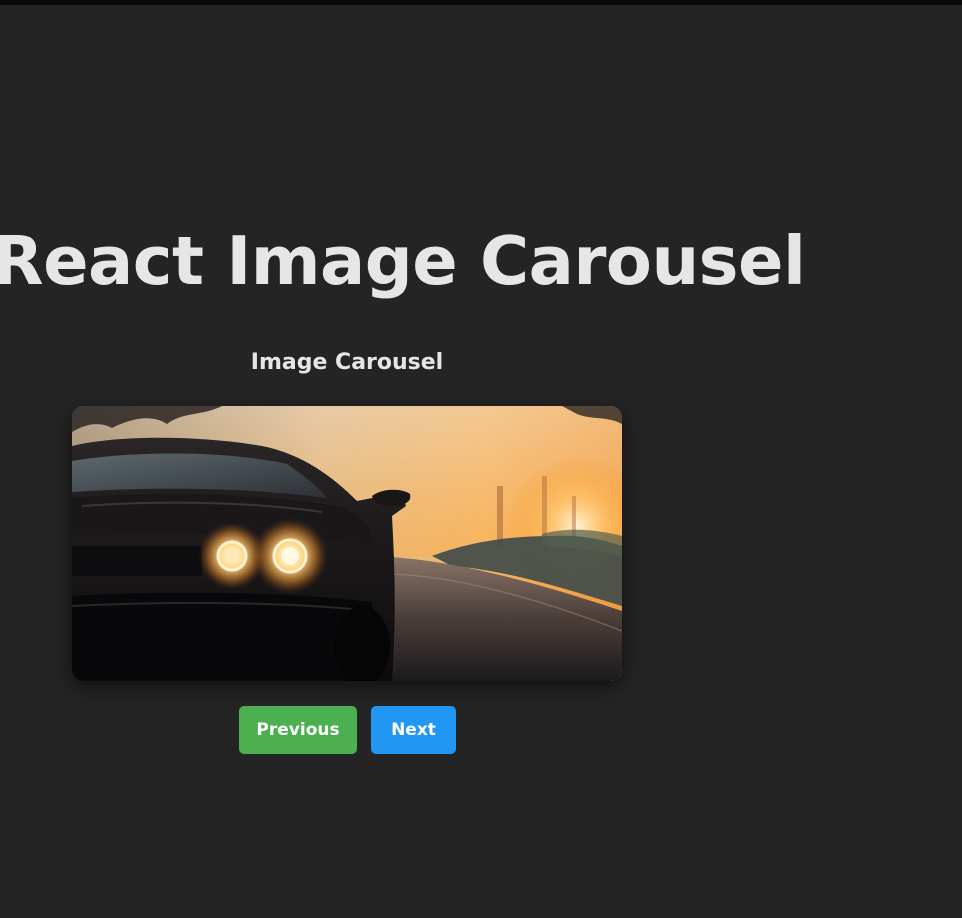  What do you see at coordinates (413, 730) in the screenshot?
I see `next-button: Next` at bounding box center [413, 730].